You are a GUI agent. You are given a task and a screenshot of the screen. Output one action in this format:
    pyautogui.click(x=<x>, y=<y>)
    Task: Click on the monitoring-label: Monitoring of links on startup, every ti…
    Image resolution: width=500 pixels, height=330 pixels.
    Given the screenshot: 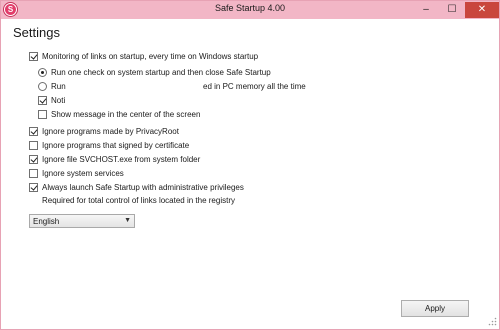 What is the action you would take?
    pyautogui.click(x=150, y=56)
    